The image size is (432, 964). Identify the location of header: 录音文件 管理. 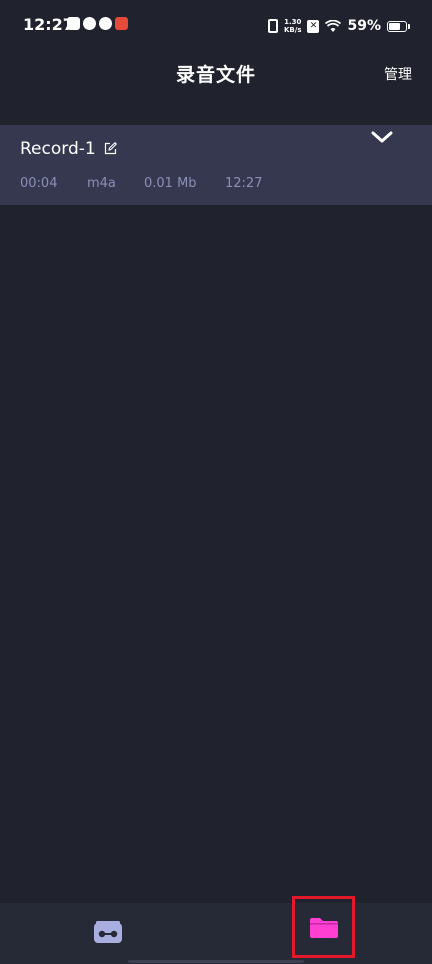
(216, 74).